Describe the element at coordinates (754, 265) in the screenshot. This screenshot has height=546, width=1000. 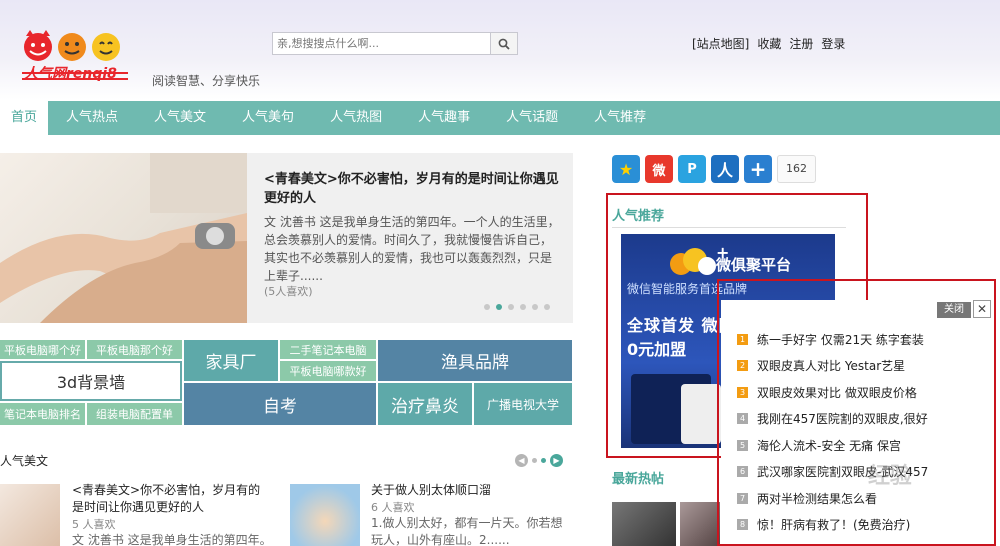
I see `ad-title: 微俱聚平台` at that location.